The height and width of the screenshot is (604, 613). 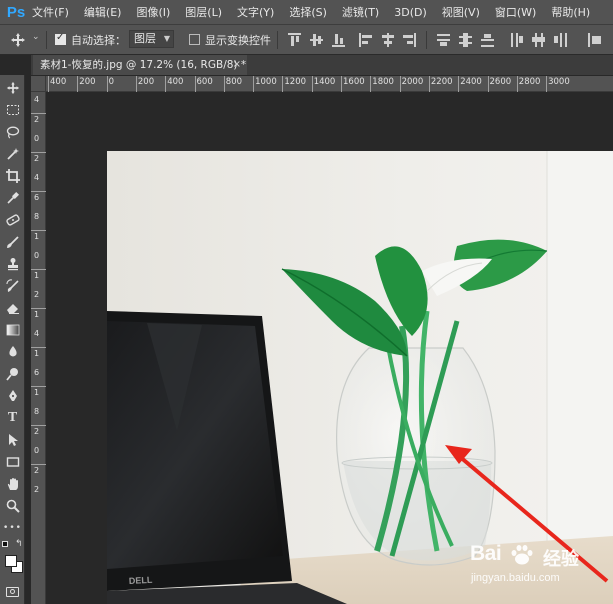 I want to click on ruler-label: 1400, so click(x=324, y=82).